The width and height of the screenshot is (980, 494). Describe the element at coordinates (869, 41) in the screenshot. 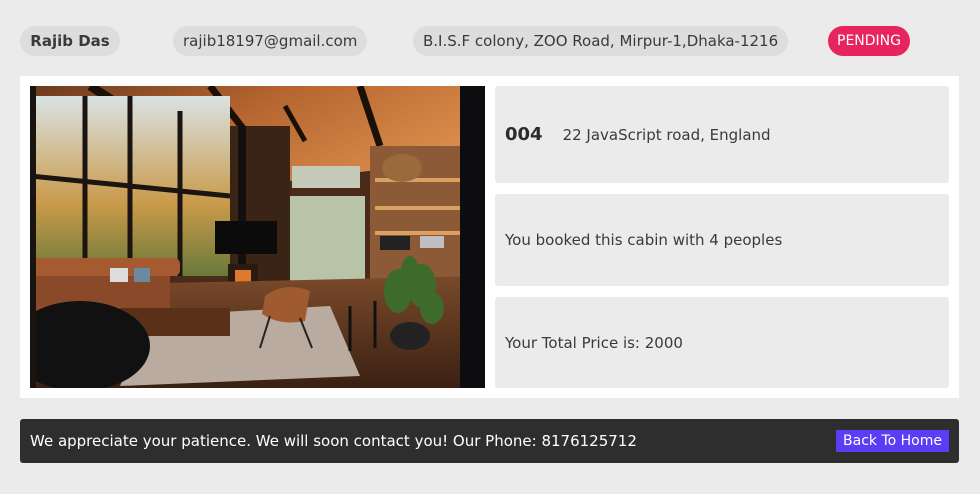

I see `status-badge: PENDING` at that location.